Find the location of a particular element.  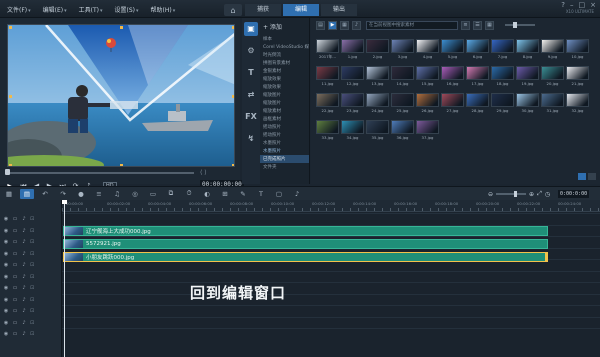

motion-track-icon: ◎ is located at coordinates (135, 194).